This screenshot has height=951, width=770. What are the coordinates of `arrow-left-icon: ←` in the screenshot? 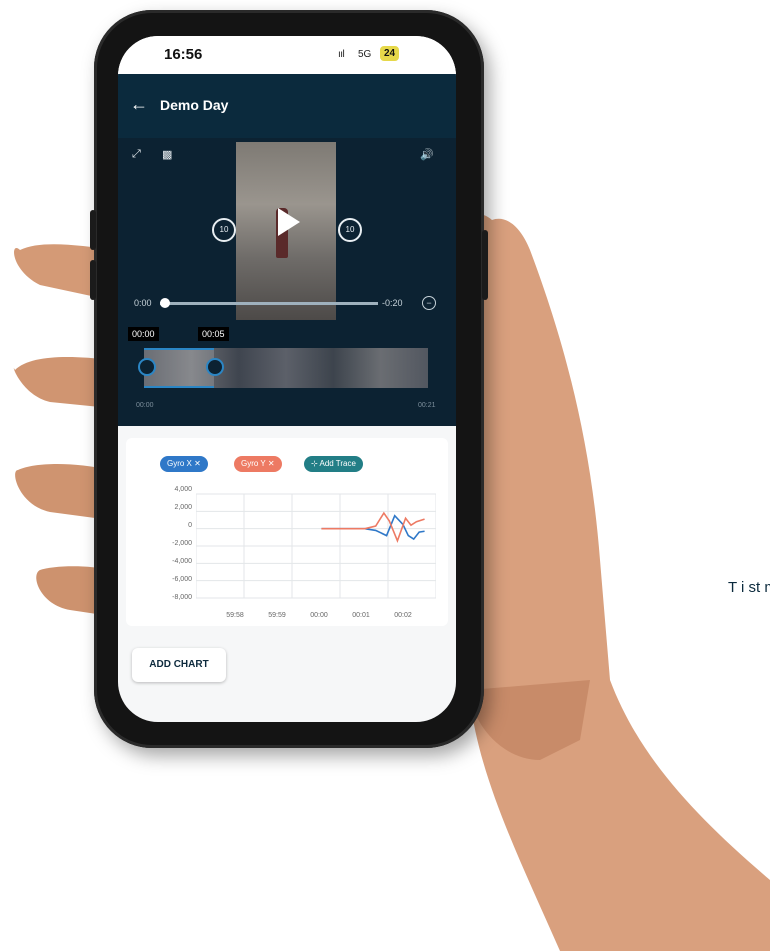 It's located at (139, 104).